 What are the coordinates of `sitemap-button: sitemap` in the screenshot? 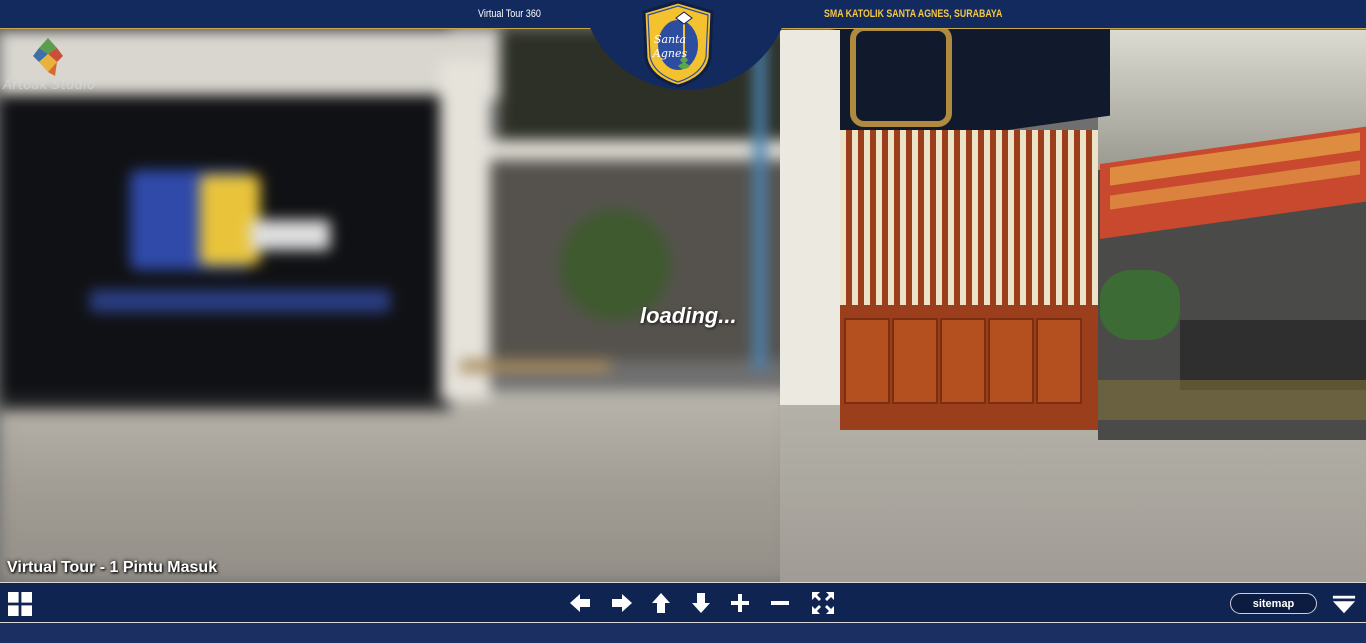 It's located at (1273, 603).